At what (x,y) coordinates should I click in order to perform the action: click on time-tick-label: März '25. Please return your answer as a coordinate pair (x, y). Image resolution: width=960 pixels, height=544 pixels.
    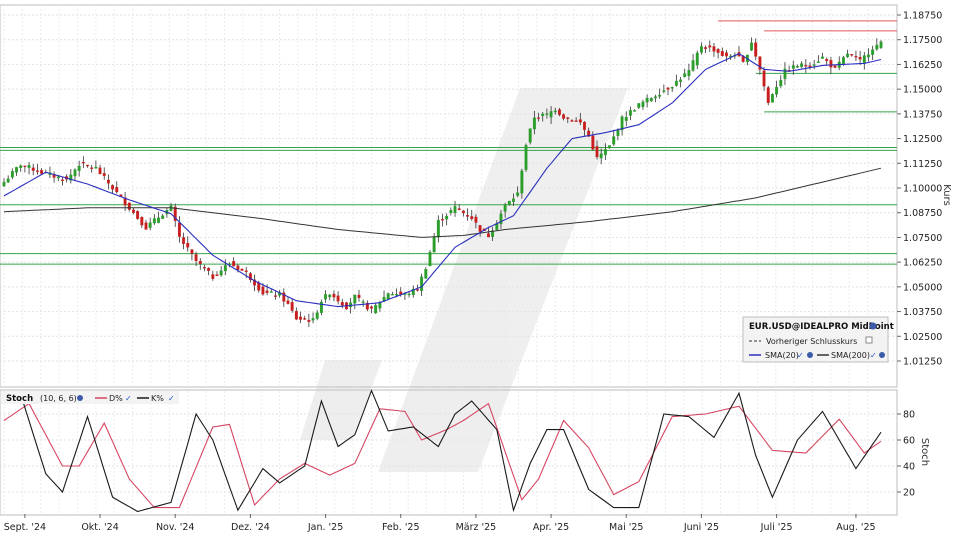
    Looking at the image, I should click on (476, 527).